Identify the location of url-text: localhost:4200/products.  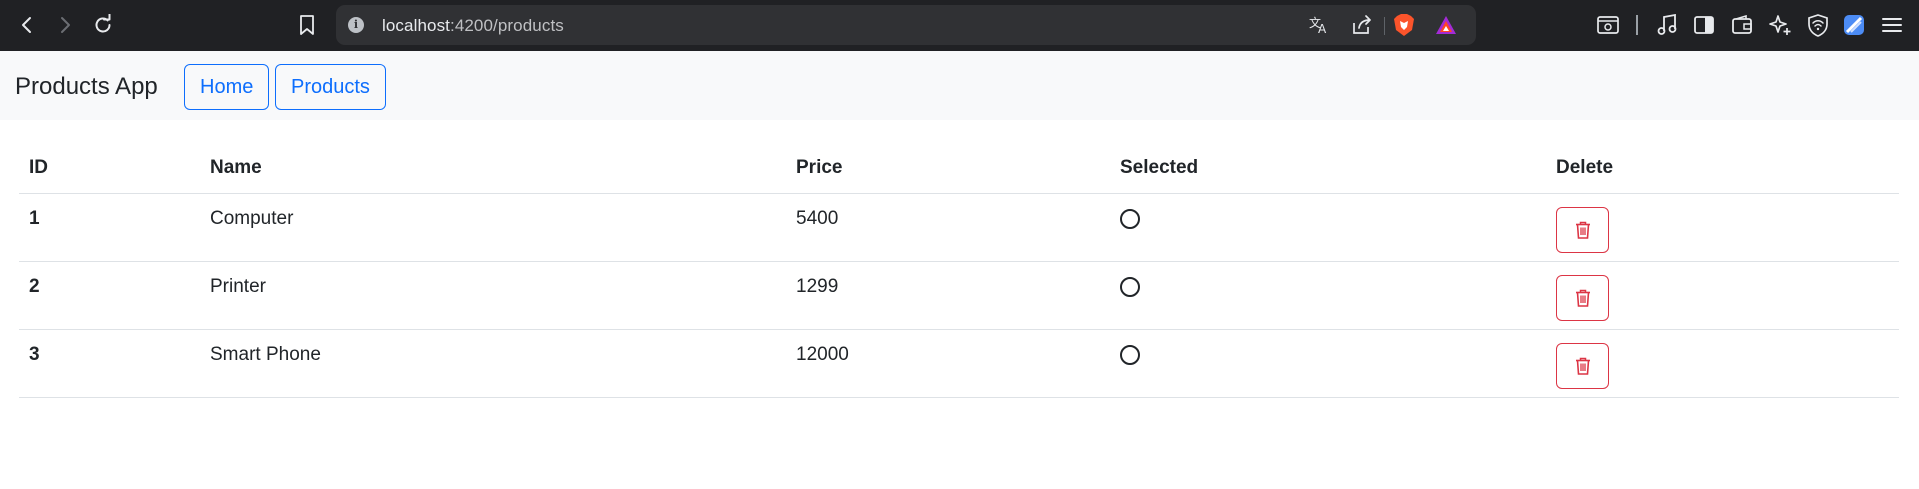
(473, 26).